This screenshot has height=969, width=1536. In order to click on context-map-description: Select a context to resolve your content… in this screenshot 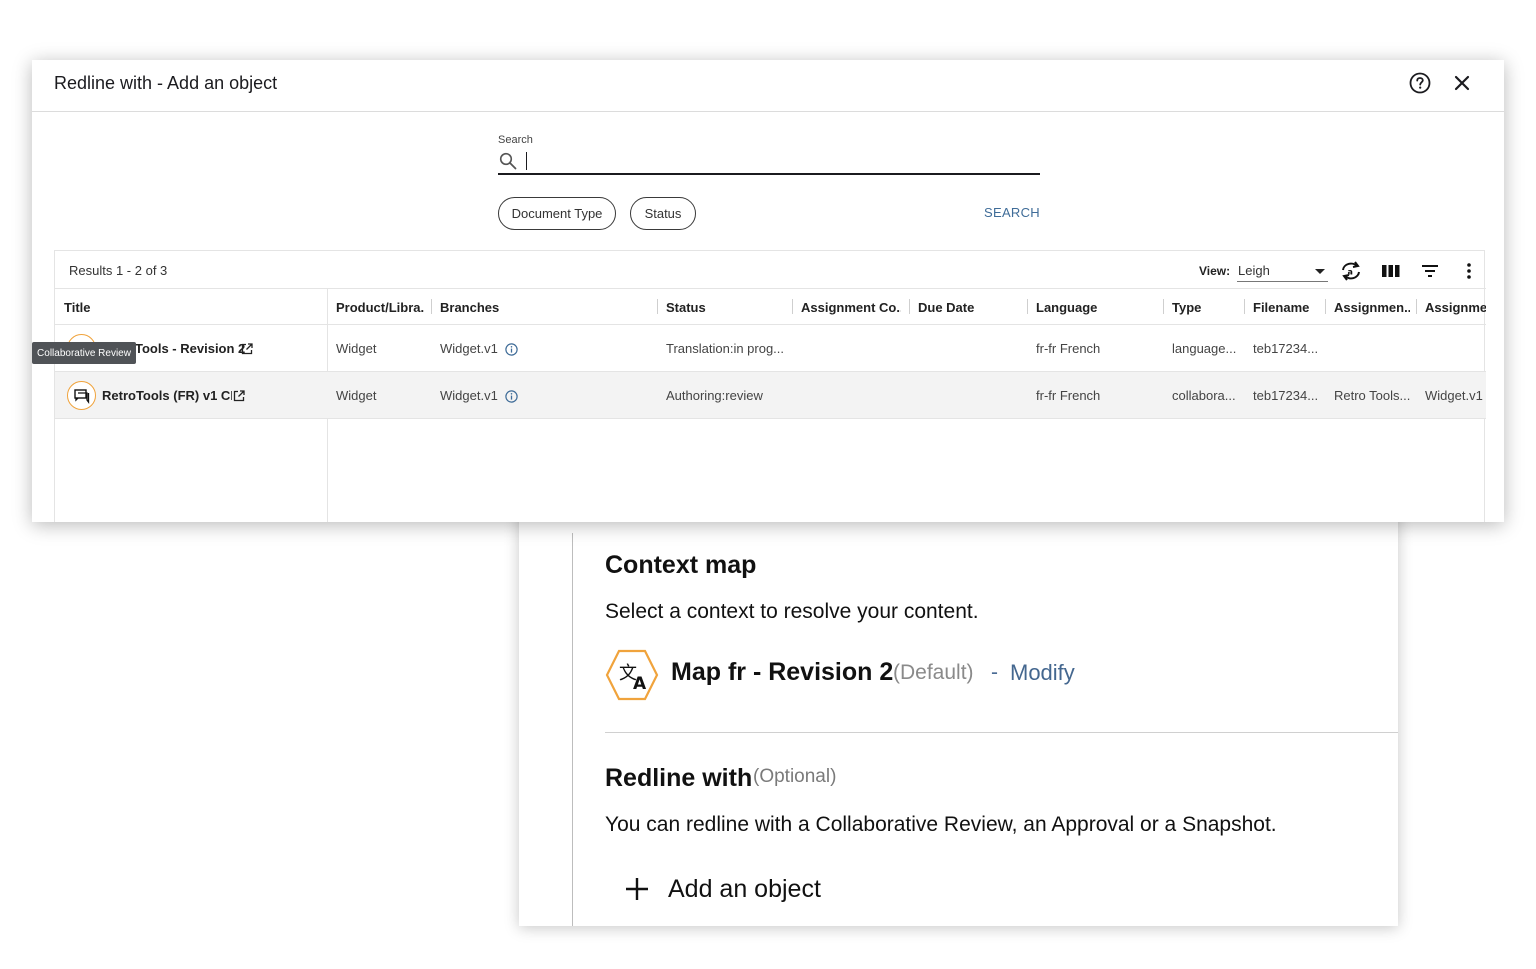, I will do `click(792, 611)`.